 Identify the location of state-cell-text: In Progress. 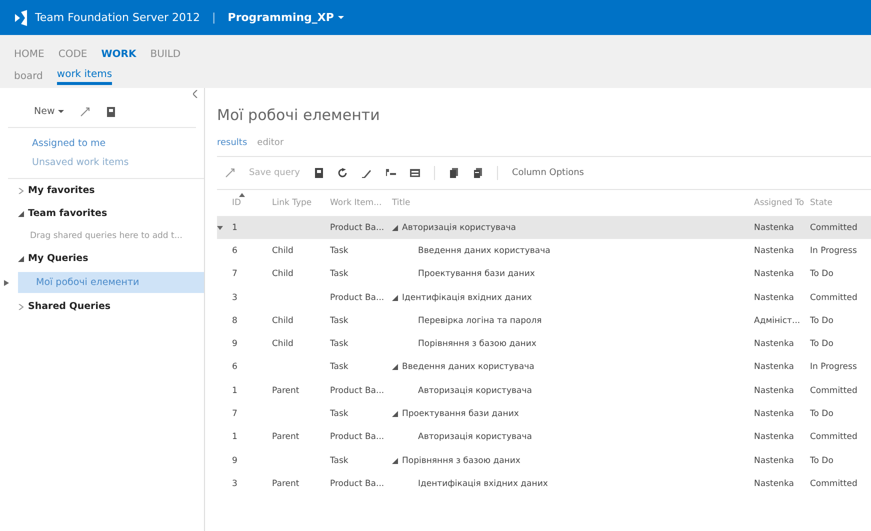
(833, 251).